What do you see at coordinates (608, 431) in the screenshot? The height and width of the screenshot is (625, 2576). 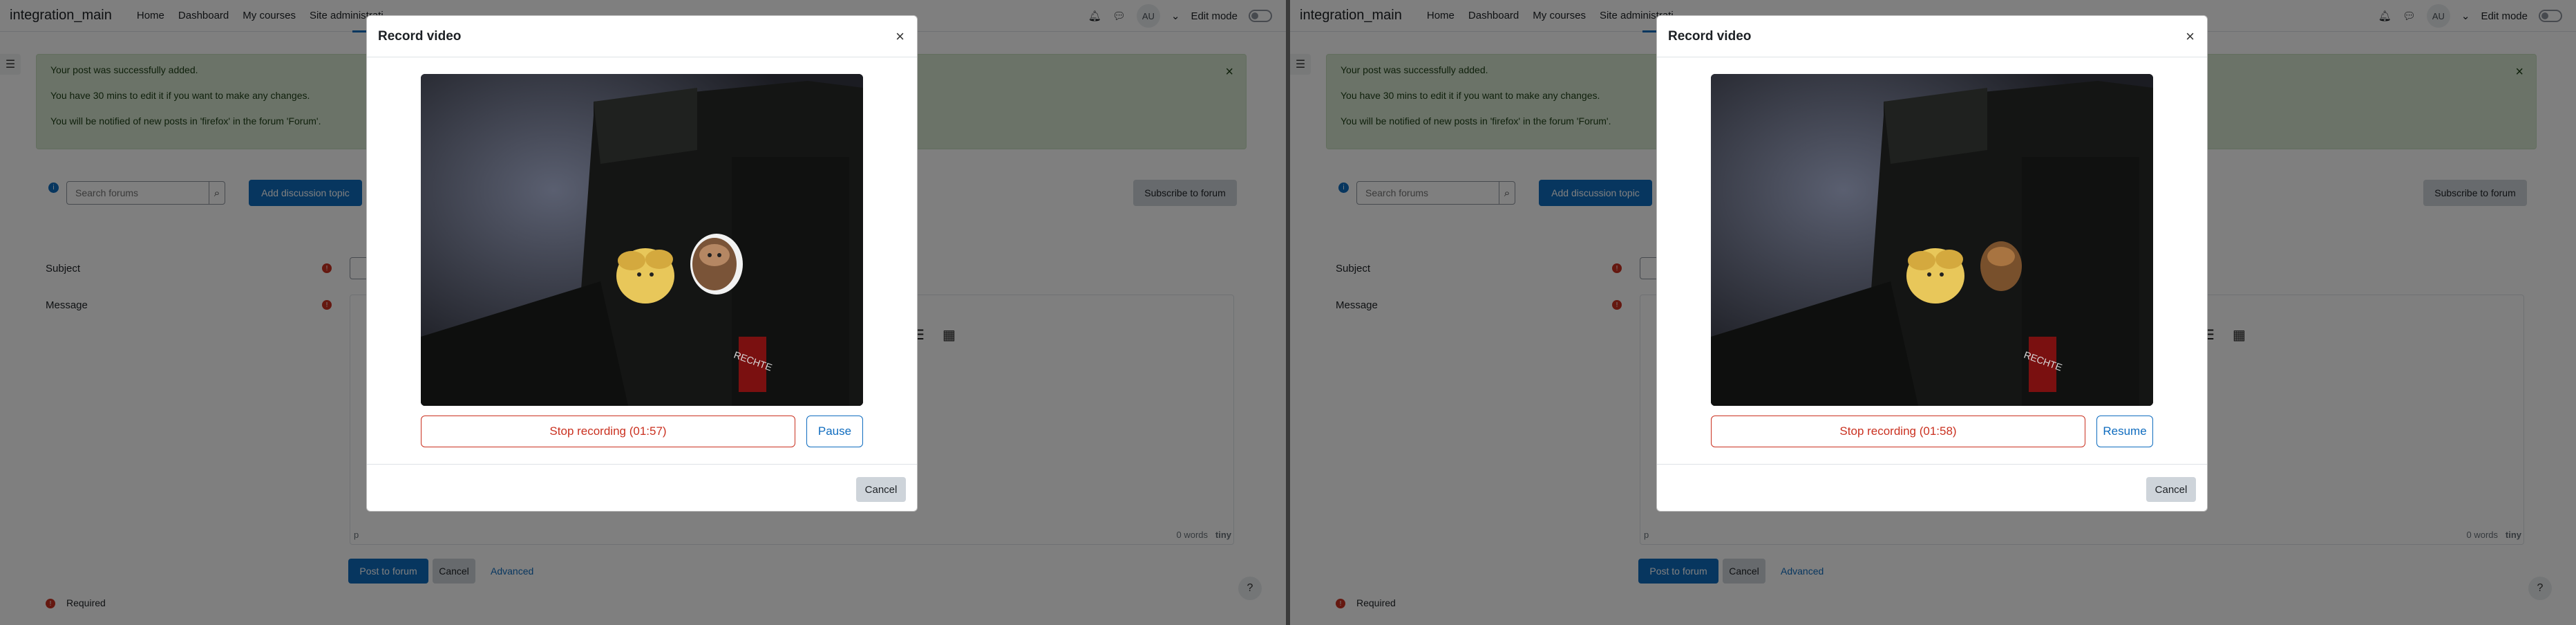 I see `stop-recording-button: Stop recording (01:57)` at bounding box center [608, 431].